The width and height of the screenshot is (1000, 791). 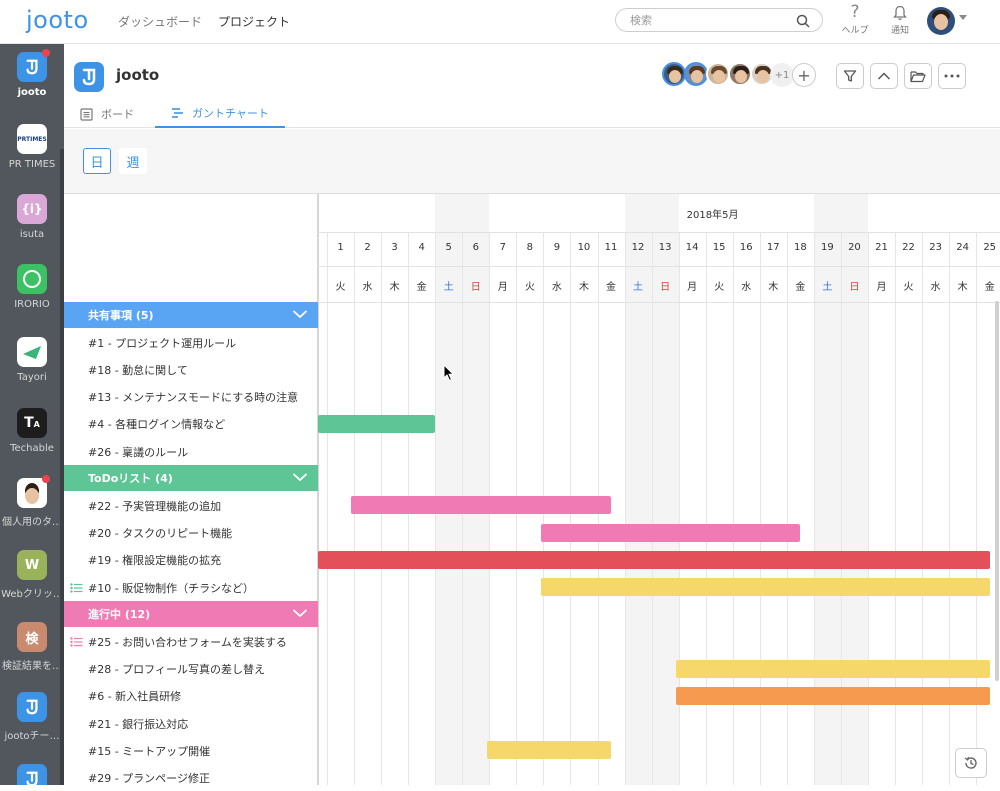 I want to click on task-row: #29 - プランページ修正, so click(x=190, y=777).